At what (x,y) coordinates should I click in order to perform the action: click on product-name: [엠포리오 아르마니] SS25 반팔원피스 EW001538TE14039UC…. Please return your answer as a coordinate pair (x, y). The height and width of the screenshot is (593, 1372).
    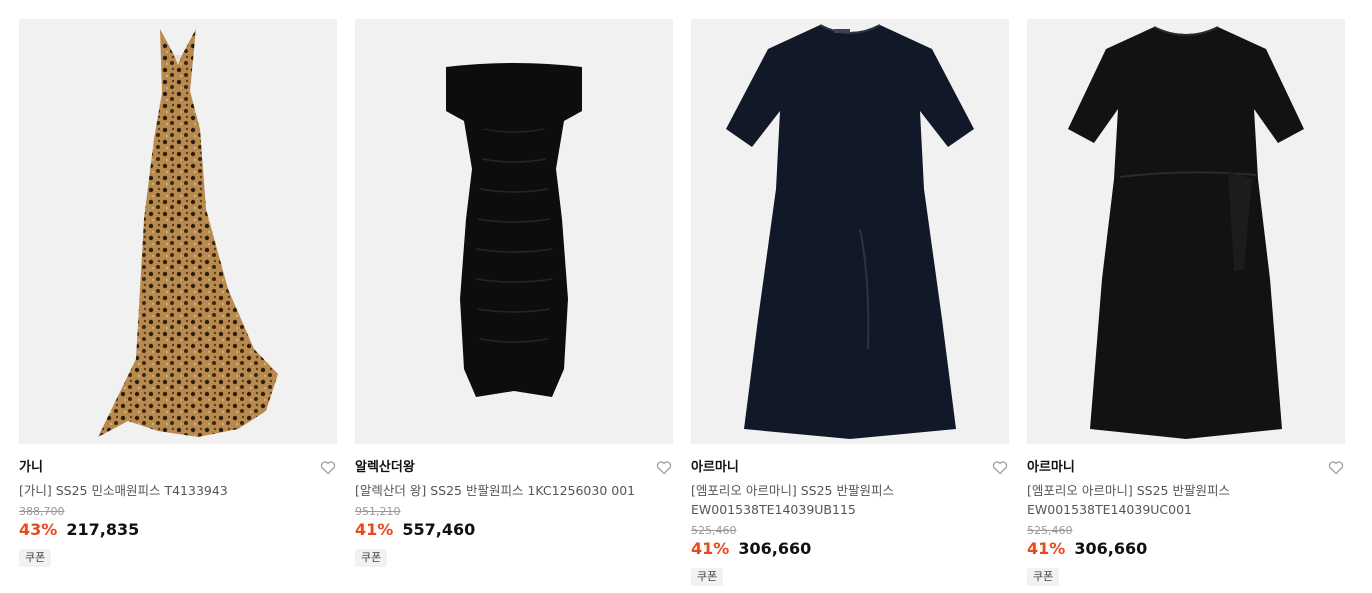
    Looking at the image, I should click on (1186, 500).